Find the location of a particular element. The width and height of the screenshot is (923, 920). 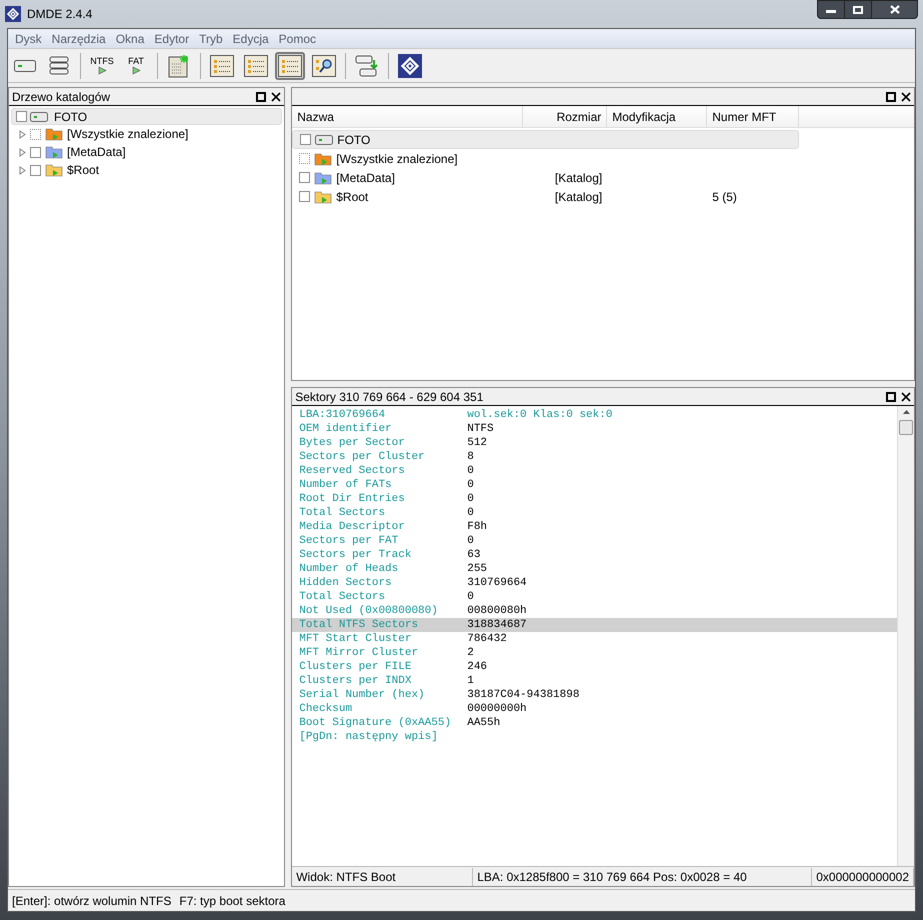

field-row: Reserved Sectors 0 is located at coordinates (594, 471).